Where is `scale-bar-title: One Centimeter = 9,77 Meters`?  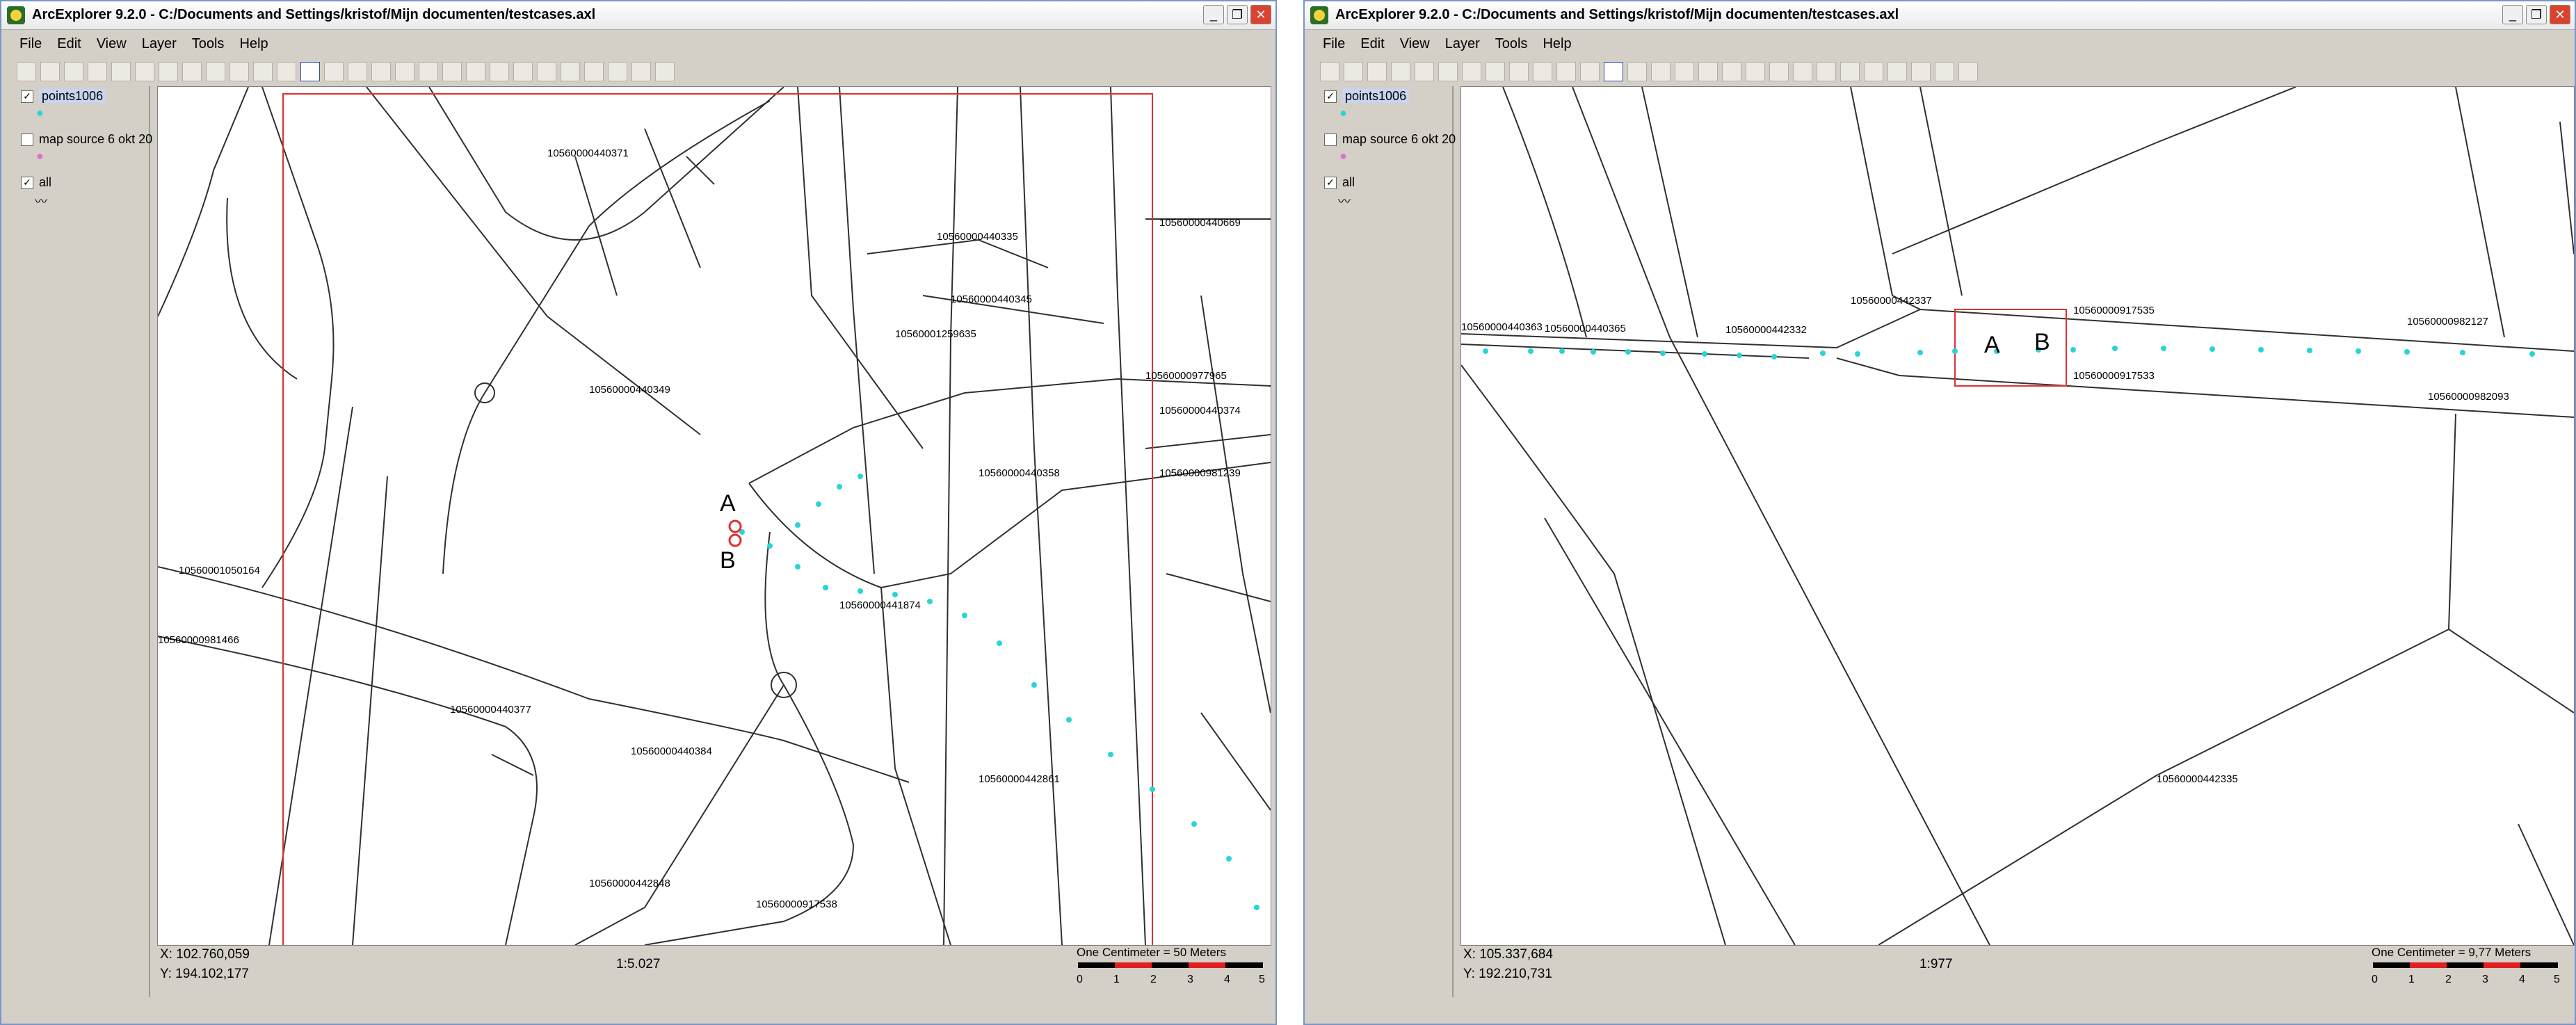
scale-bar-title: One Centimeter = 9,77 Meters is located at coordinates (2451, 952).